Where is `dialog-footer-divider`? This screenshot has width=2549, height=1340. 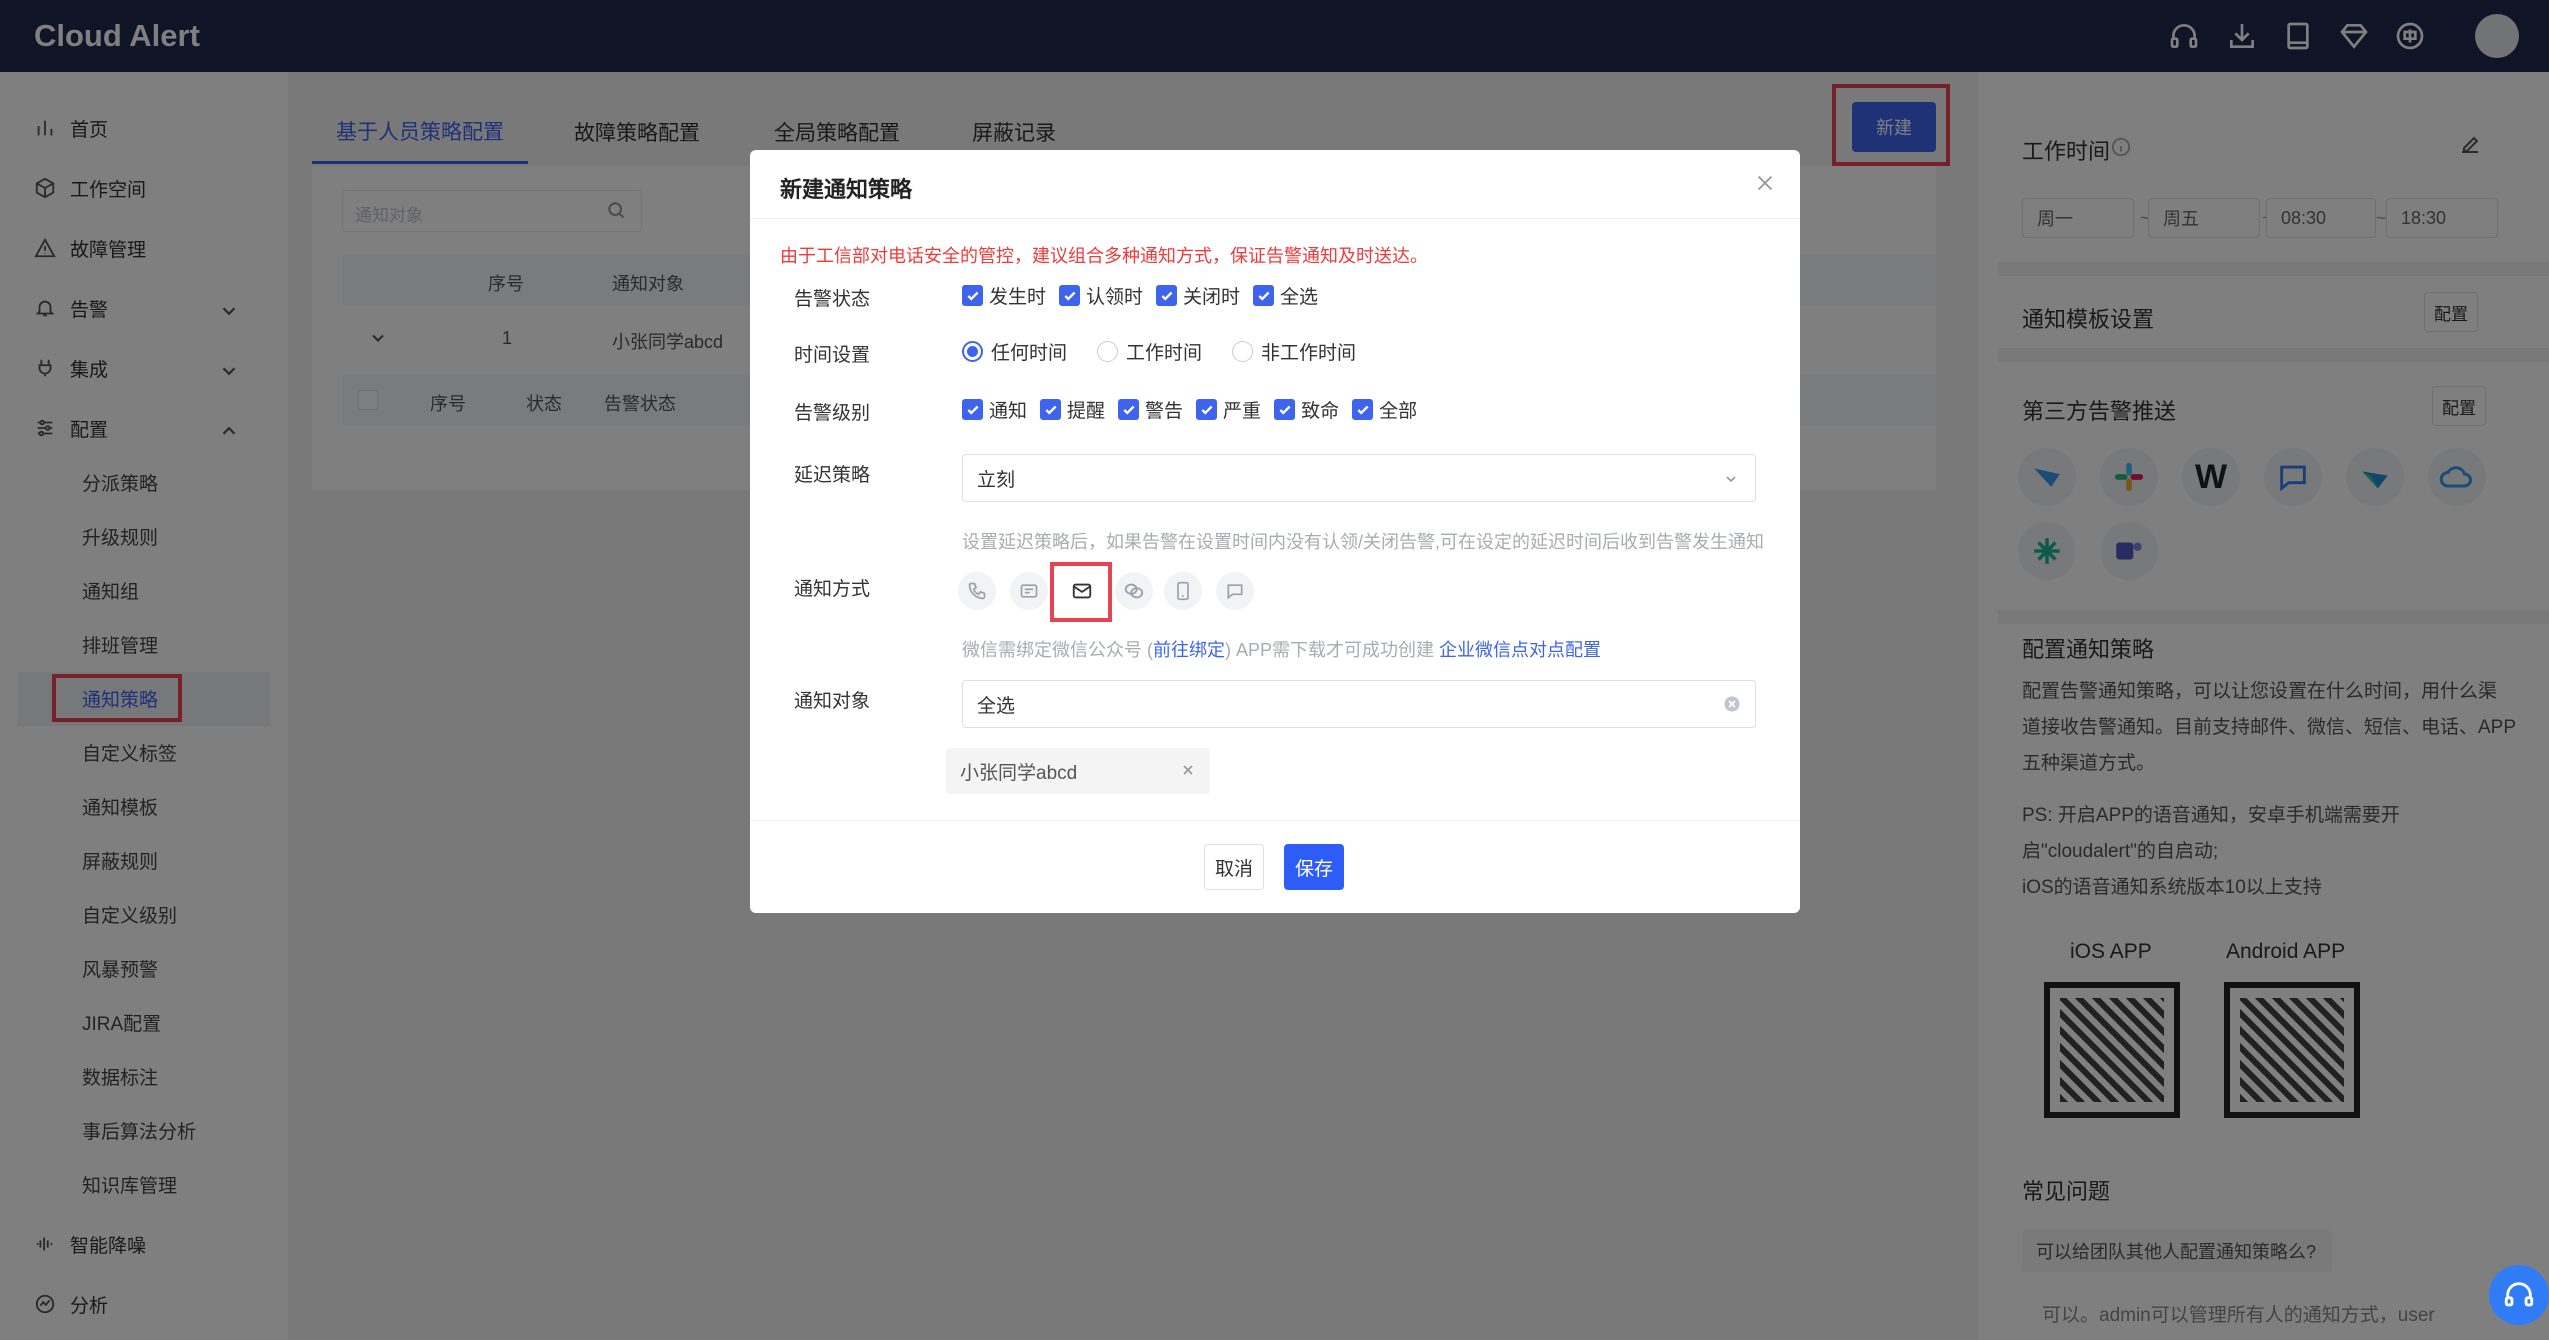
dialog-footer-divider is located at coordinates (1275, 820).